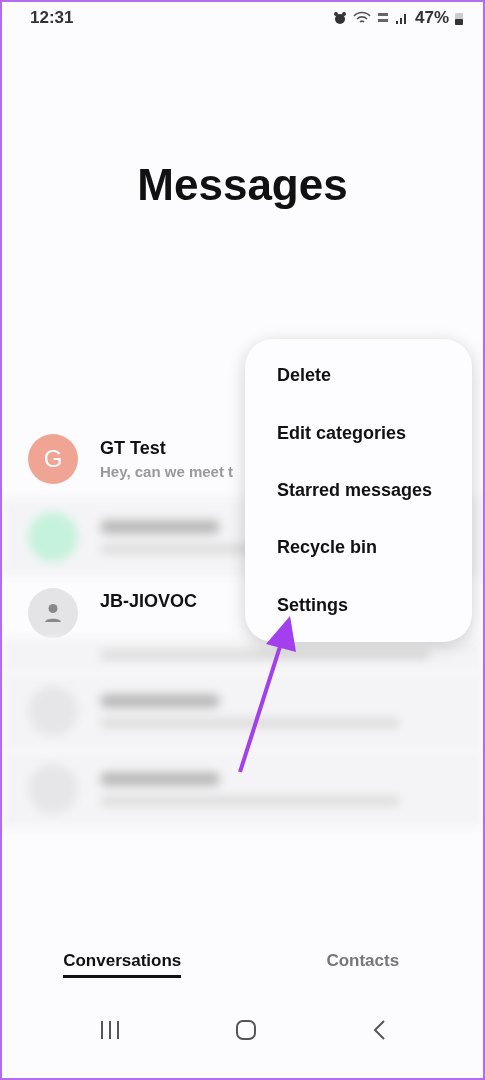 The image size is (485, 1080). I want to click on contact-avatar: G, so click(53, 459).